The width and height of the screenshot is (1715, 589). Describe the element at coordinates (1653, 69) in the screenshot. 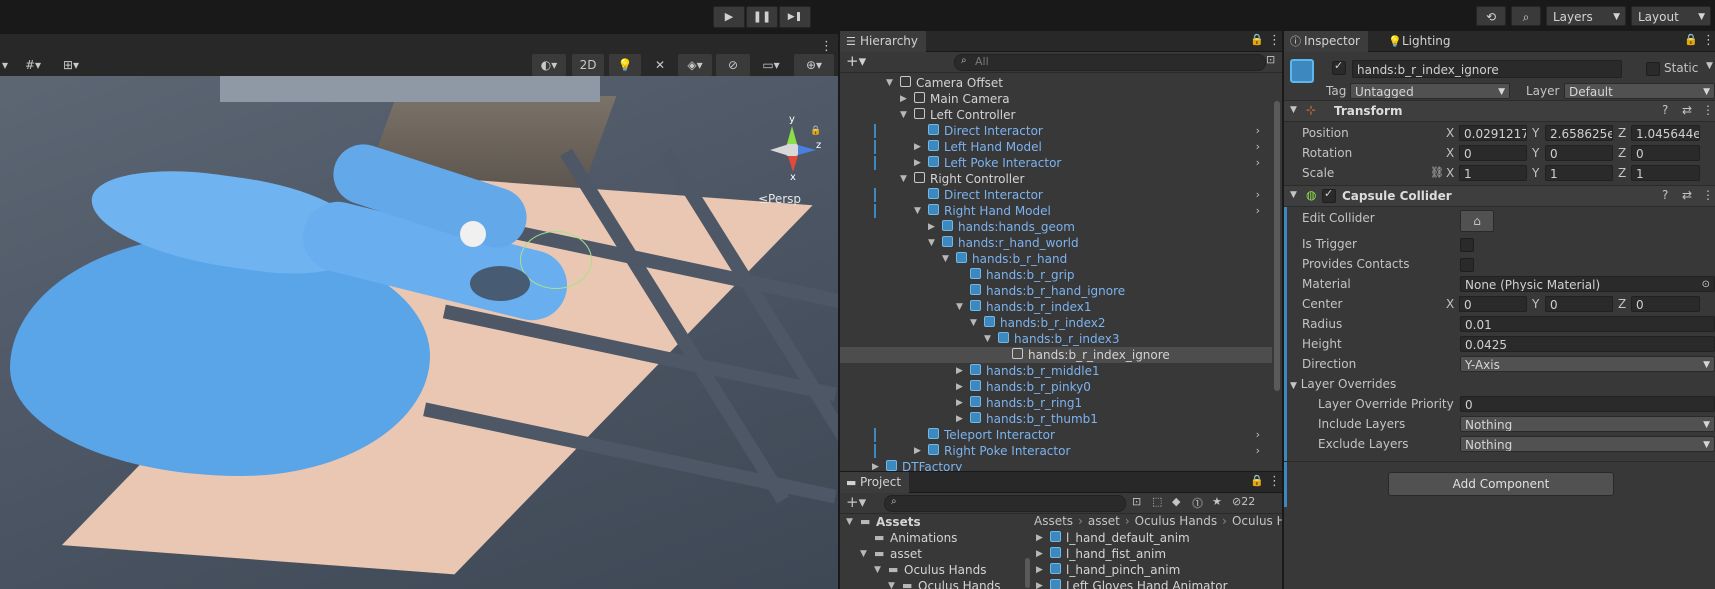

I see `static-checkbox` at that location.